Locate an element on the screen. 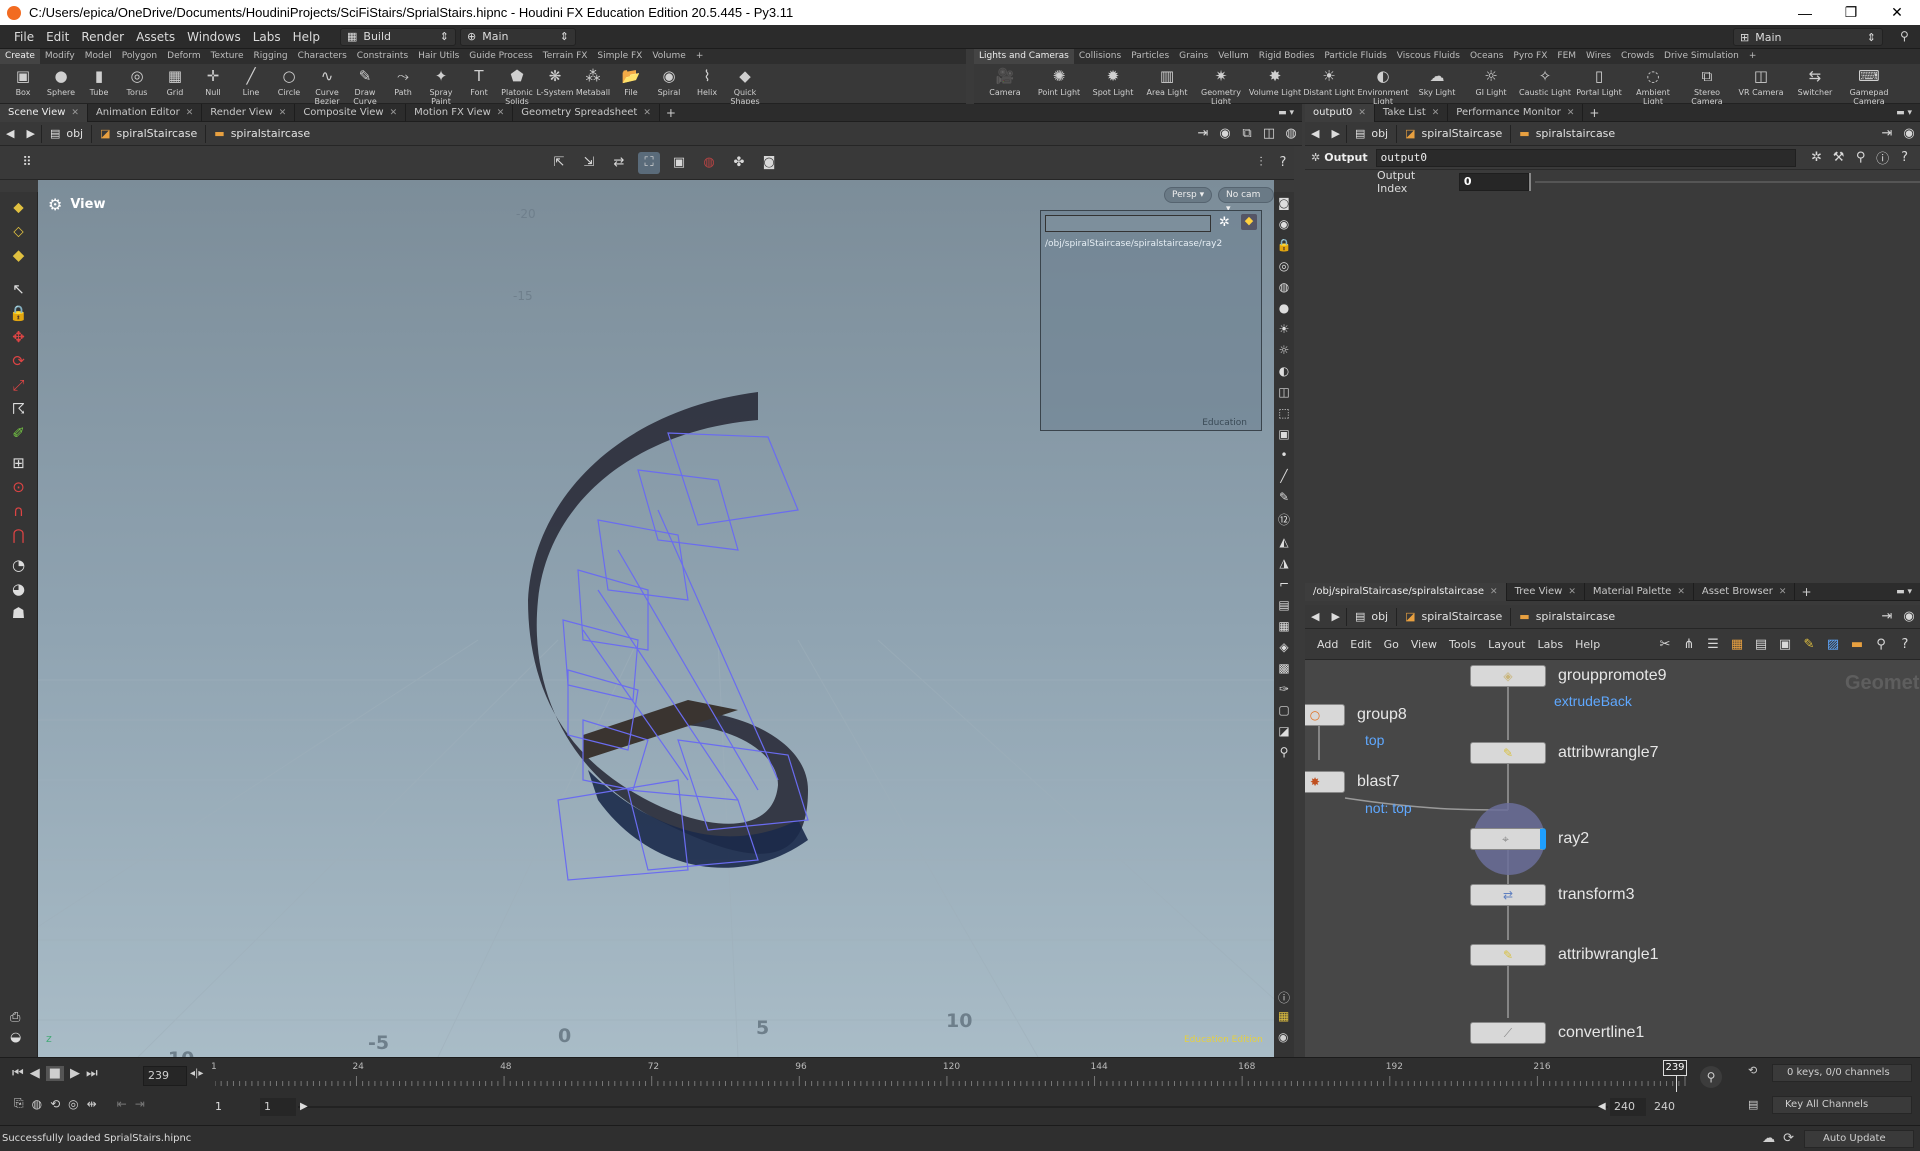 The image size is (1920, 1151). auto-update-button: Auto Update is located at coordinates (1859, 1138).